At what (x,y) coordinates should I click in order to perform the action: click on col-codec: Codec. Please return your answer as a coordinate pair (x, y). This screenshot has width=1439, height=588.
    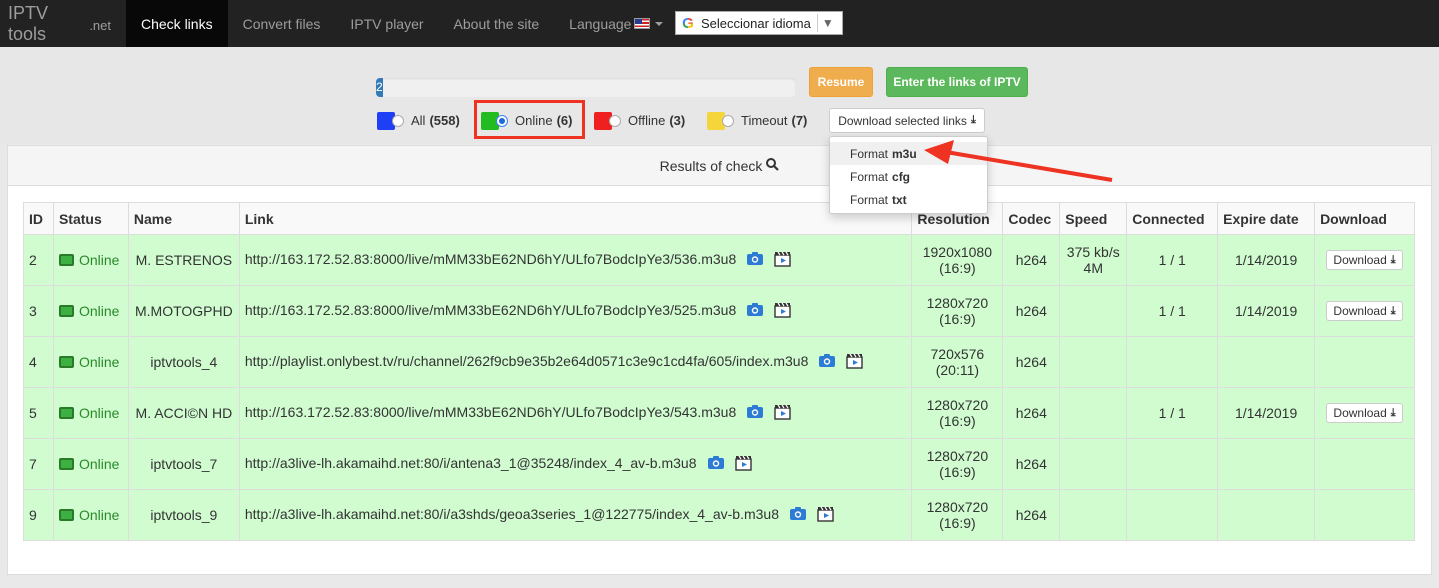
    Looking at the image, I should click on (1031, 218).